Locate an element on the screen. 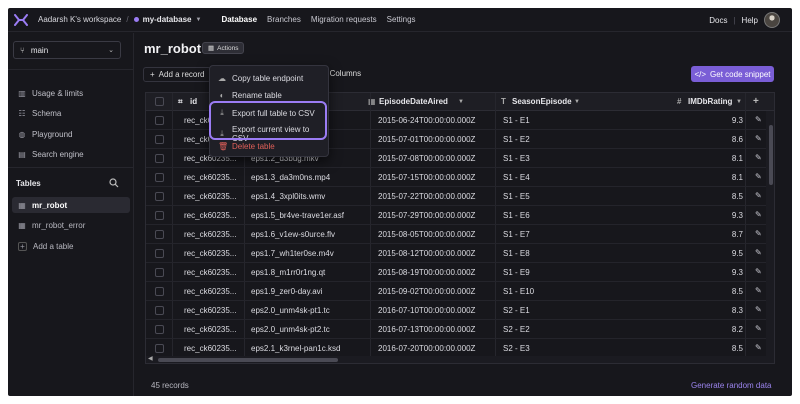  nav-link-database: Database is located at coordinates (239, 19).